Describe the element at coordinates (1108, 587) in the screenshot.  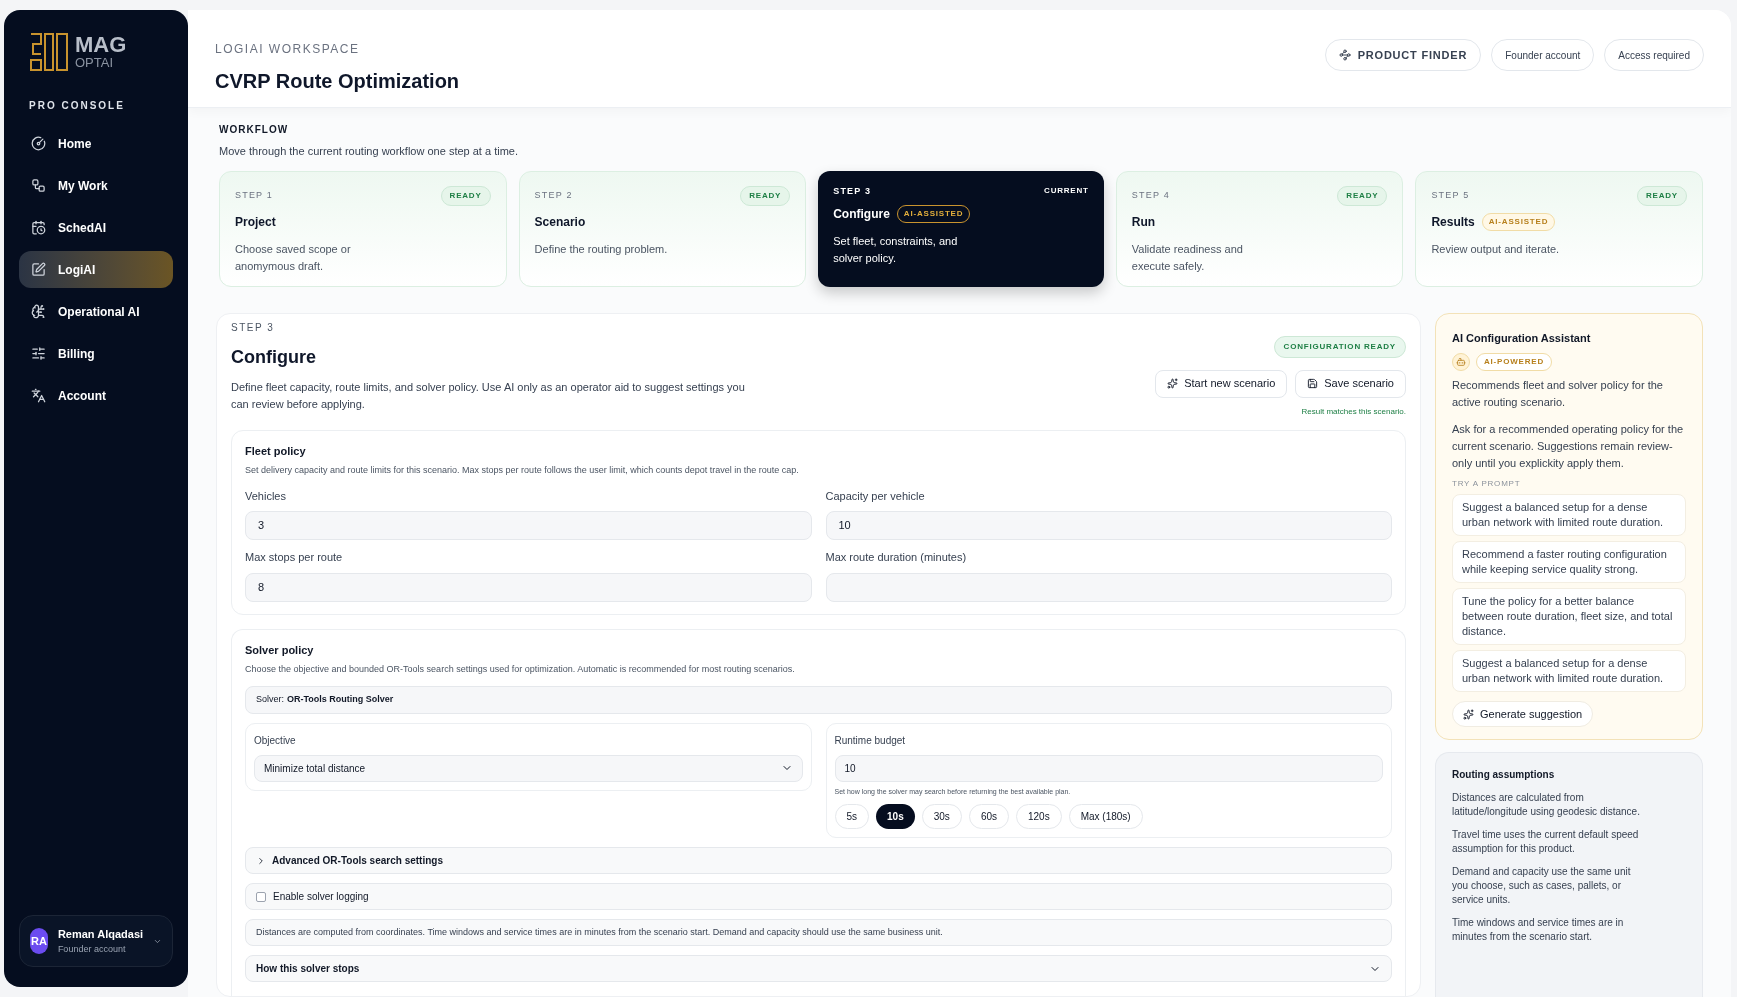
I see `input-field` at that location.